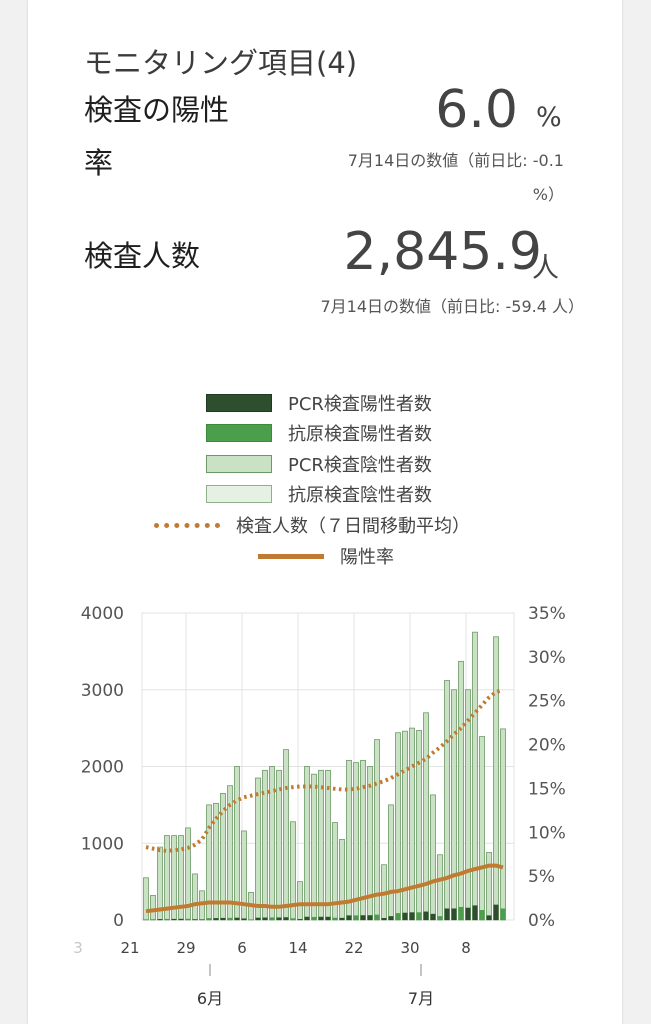 Image resolution: width=651 pixels, height=1024 pixels. Describe the element at coordinates (118, 921) in the screenshot. I see `left-tick-label: 0` at that location.